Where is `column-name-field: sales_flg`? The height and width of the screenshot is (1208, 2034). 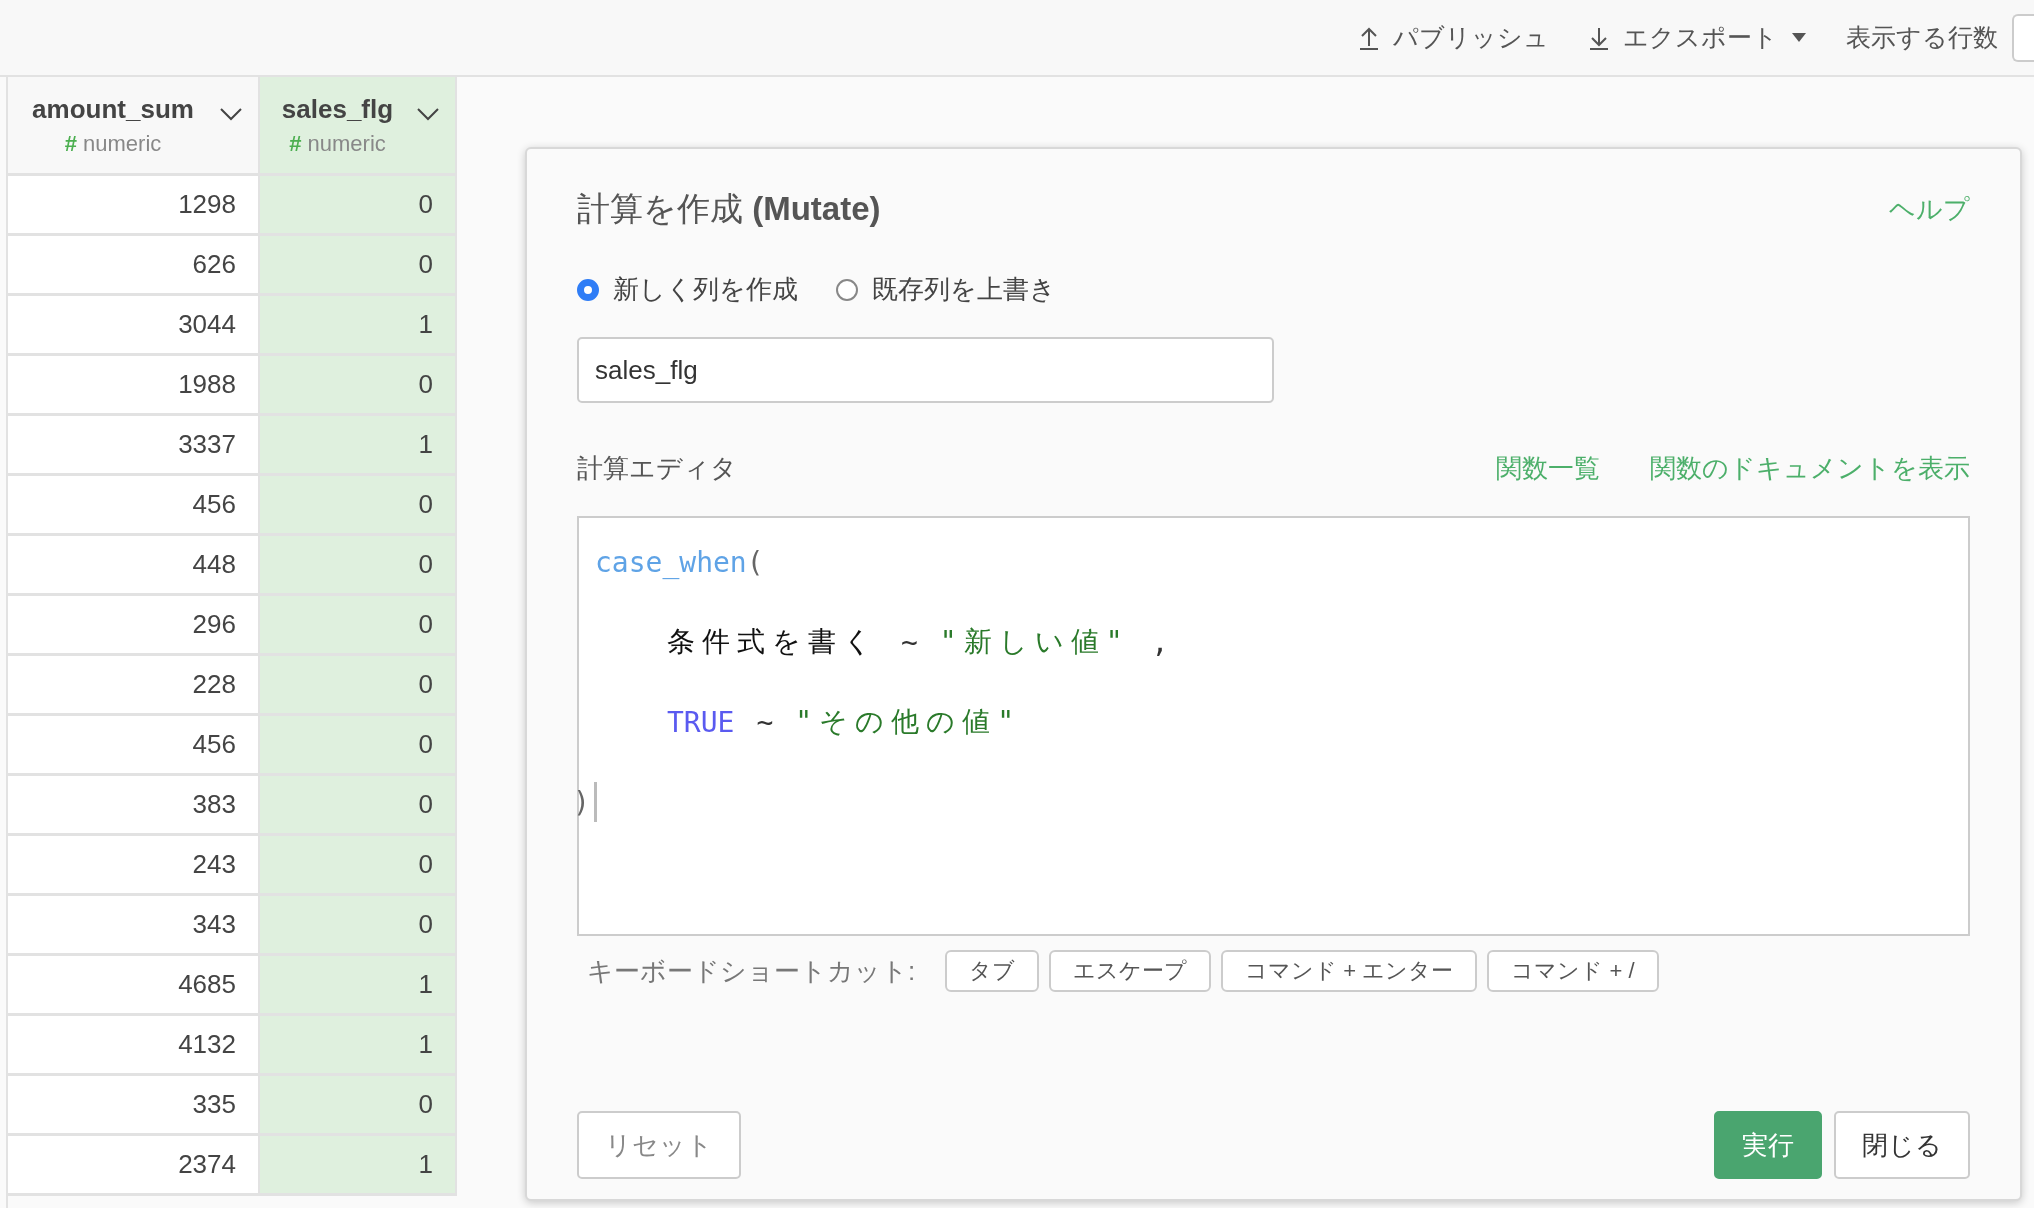 column-name-field: sales_flg is located at coordinates (925, 370).